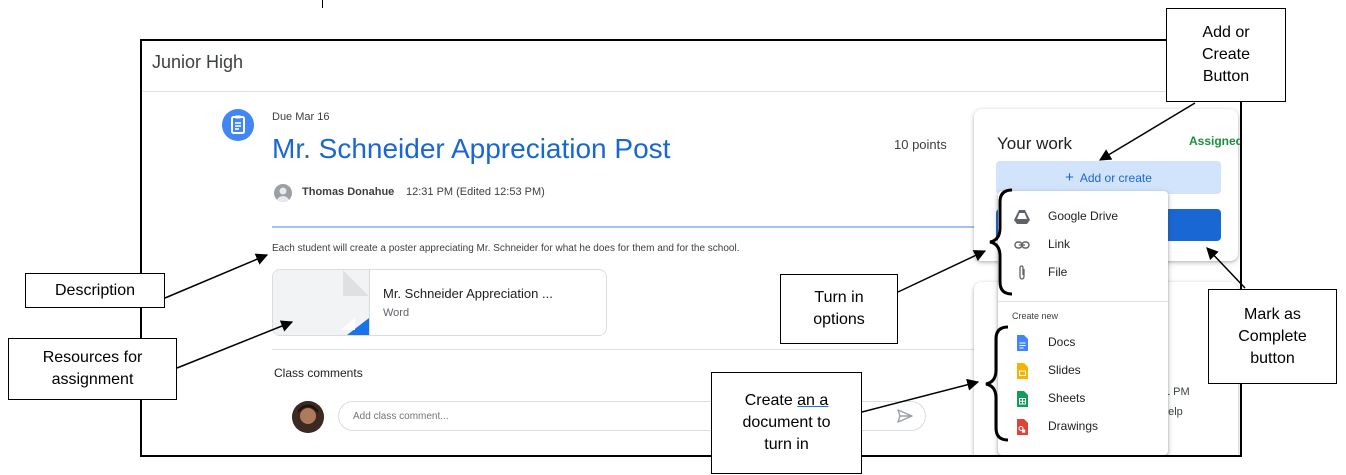 This screenshot has height=475, width=1346. Describe the element at coordinates (997, 383) in the screenshot. I see `bracket-create-new` at that location.